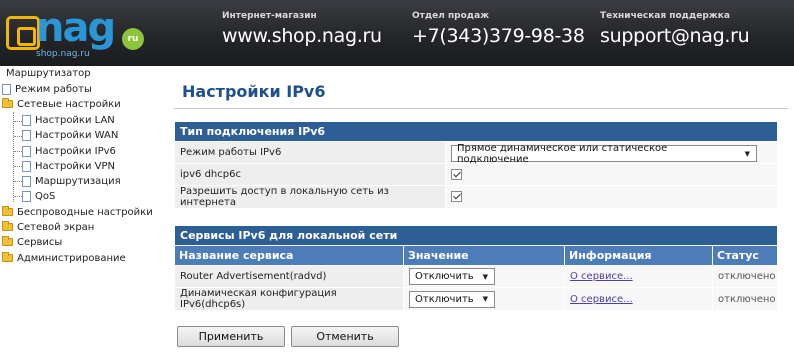  I want to click on apply-button: Применить, so click(231, 336).